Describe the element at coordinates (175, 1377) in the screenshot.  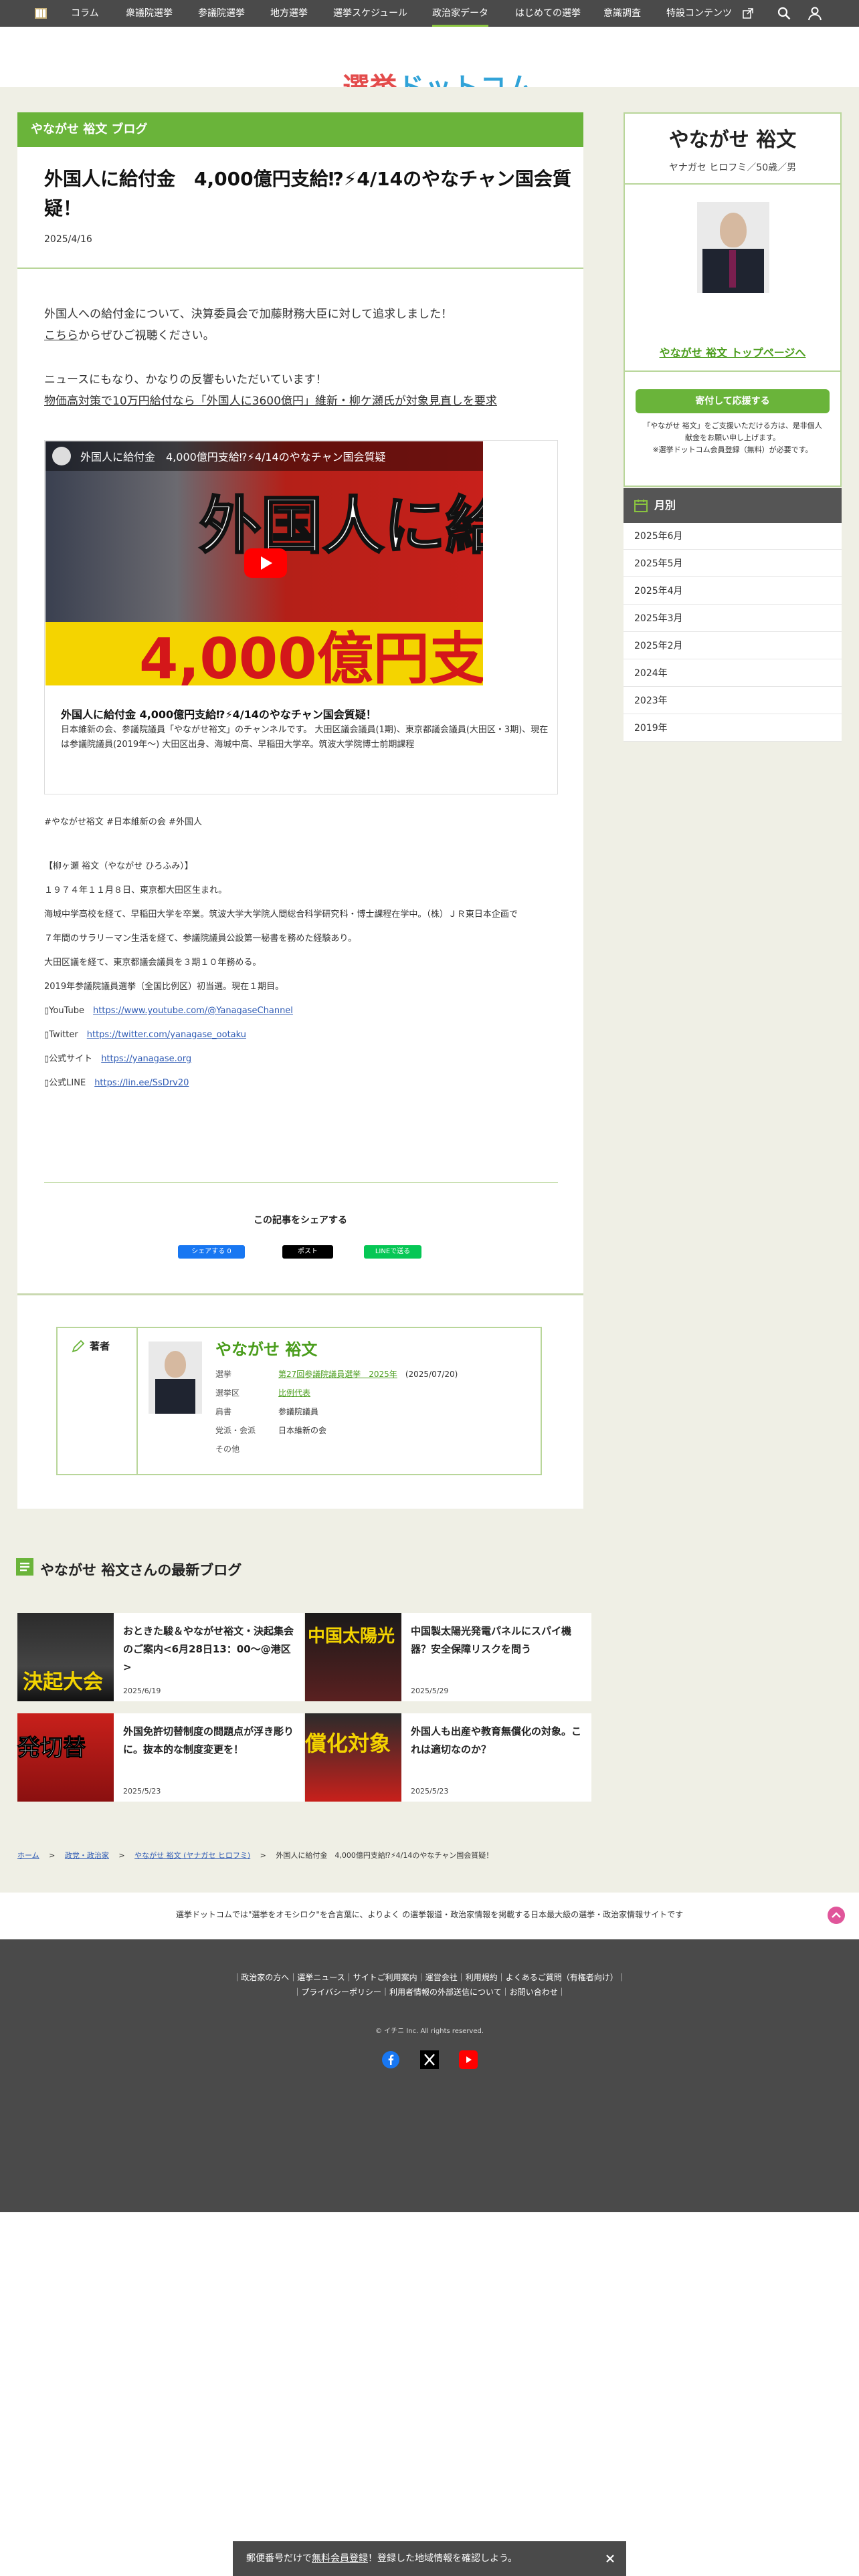
I see `author-photo` at that location.